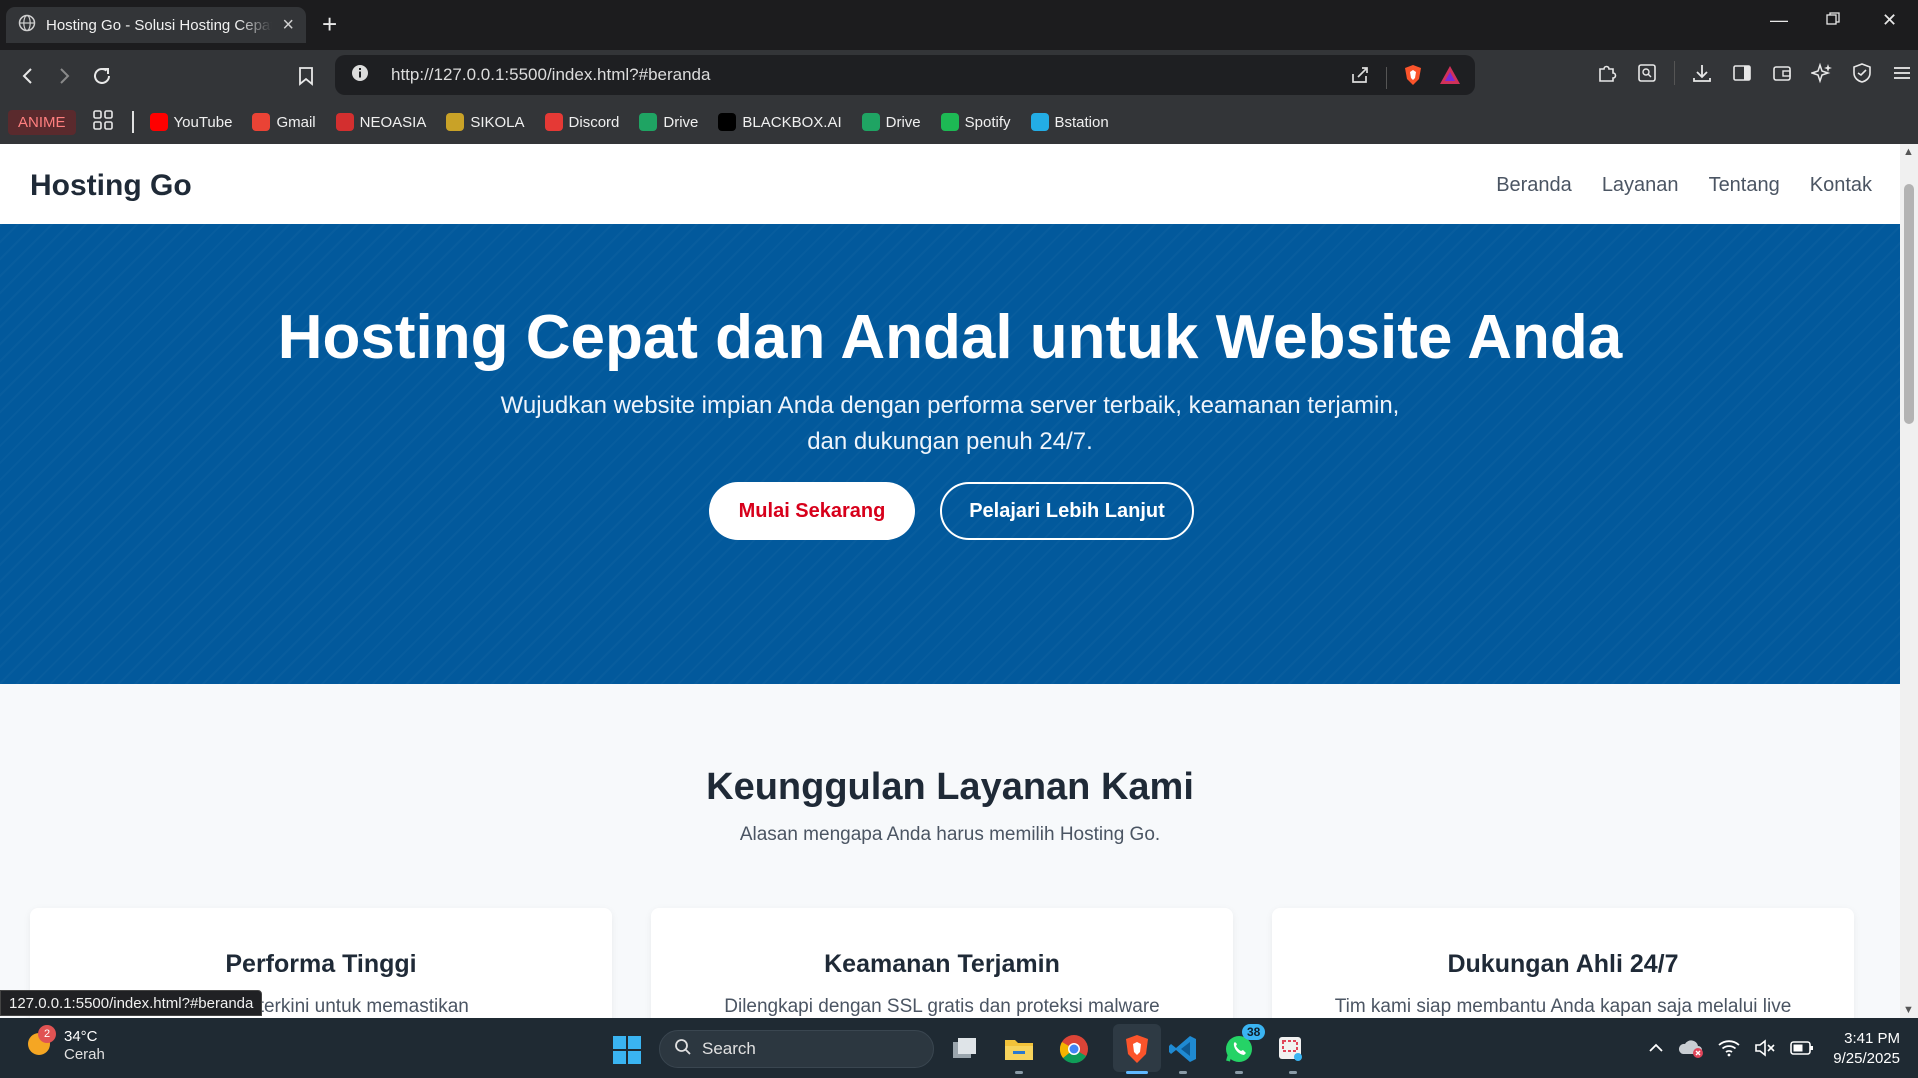 Image resolution: width=1918 pixels, height=1078 pixels. I want to click on bookmark-label: Bstation, so click(1081, 122).